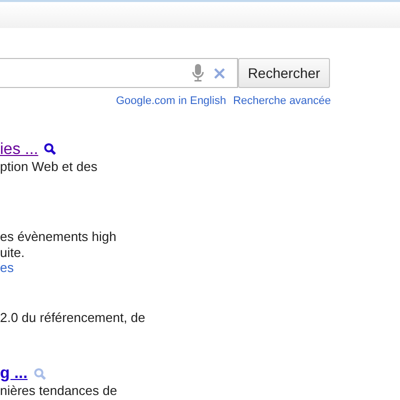 The height and width of the screenshot is (400, 400). Describe the element at coordinates (73, 317) in the screenshot. I see `result-snippet: 2.0 du référencement, de` at that location.